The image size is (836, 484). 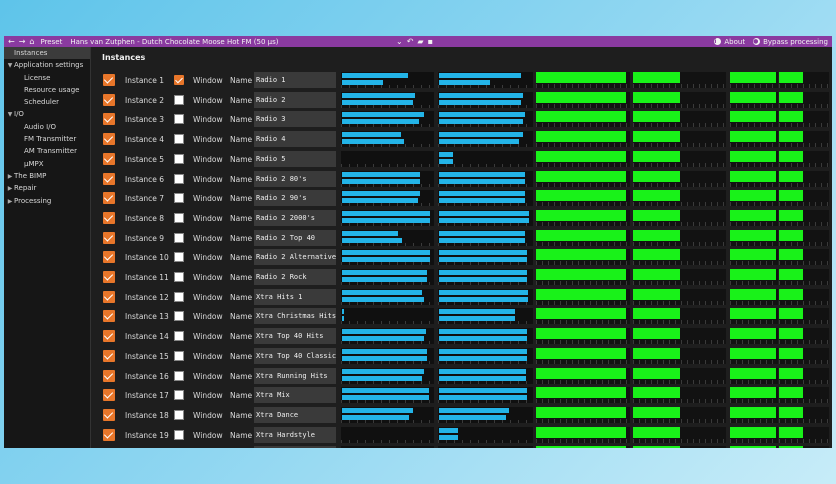 I want to click on instance-name-field: Xtra Hits 1, so click(x=295, y=296).